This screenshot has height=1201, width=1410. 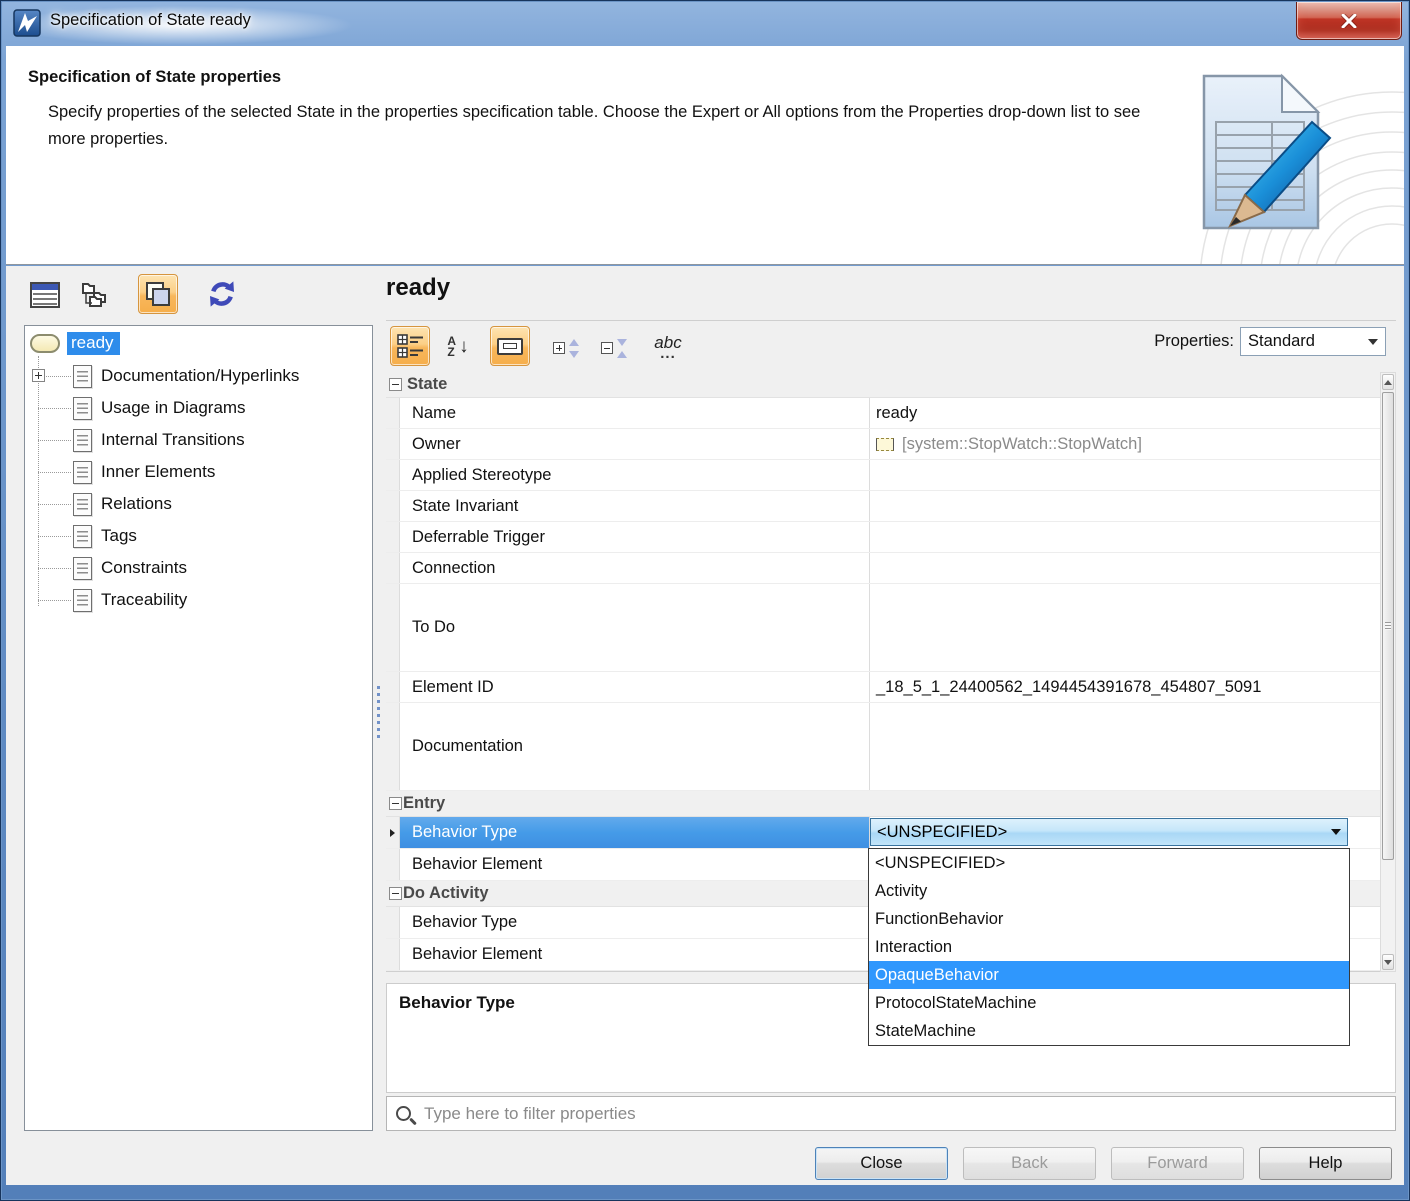 What do you see at coordinates (1124, 413) in the screenshot?
I see `property-value: ready` at bounding box center [1124, 413].